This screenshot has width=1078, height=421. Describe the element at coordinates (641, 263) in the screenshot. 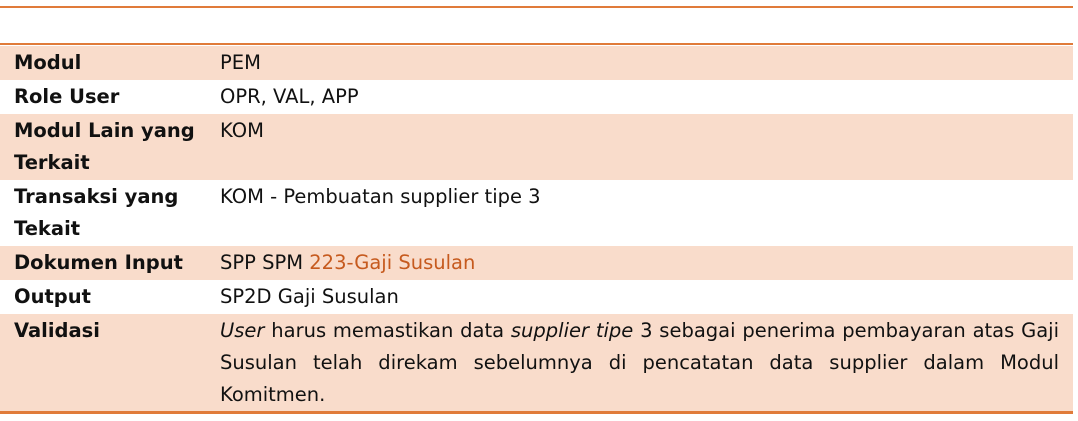

I see `row-value: SPP SPM 223-Gaji Susulan` at that location.